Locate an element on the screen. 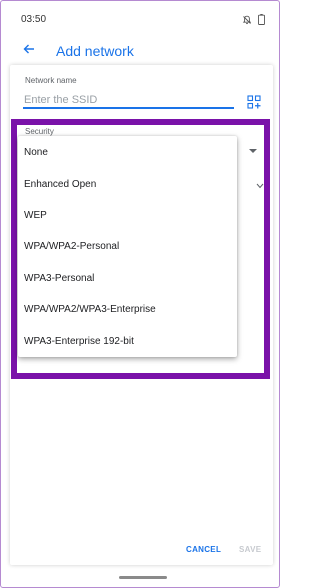 The image size is (320, 588). arrow-back-icon is located at coordinates (29, 51).